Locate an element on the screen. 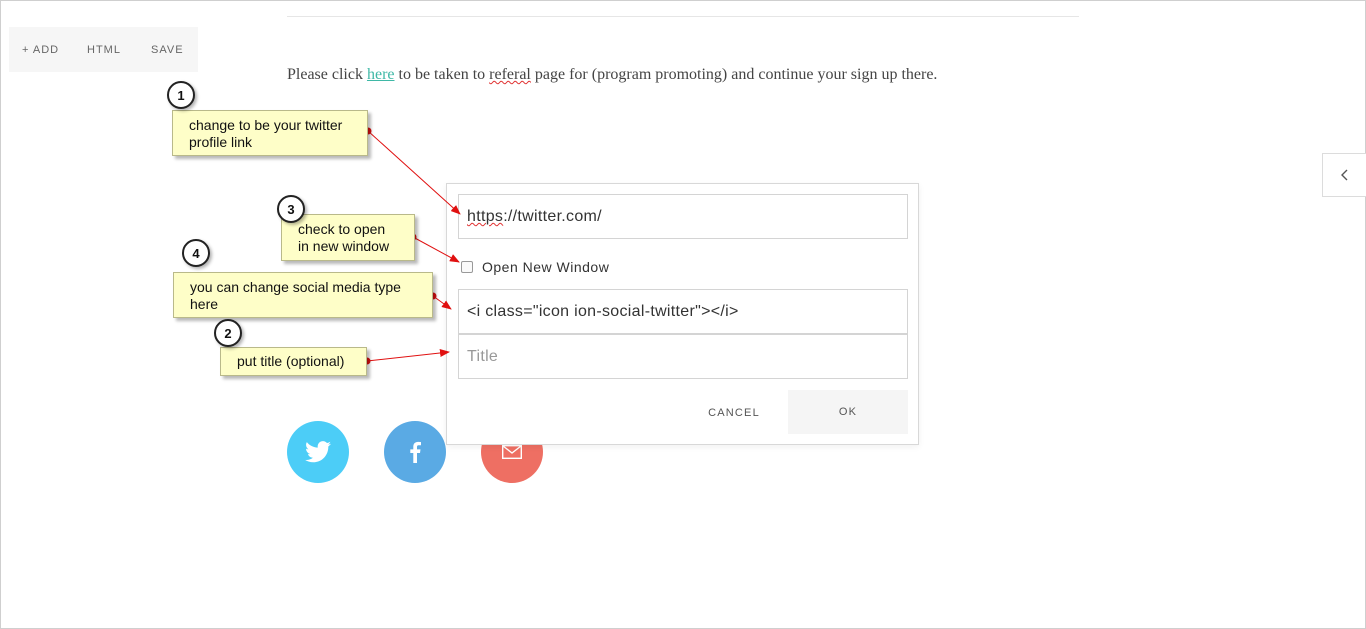  facebook-social-button is located at coordinates (415, 452).